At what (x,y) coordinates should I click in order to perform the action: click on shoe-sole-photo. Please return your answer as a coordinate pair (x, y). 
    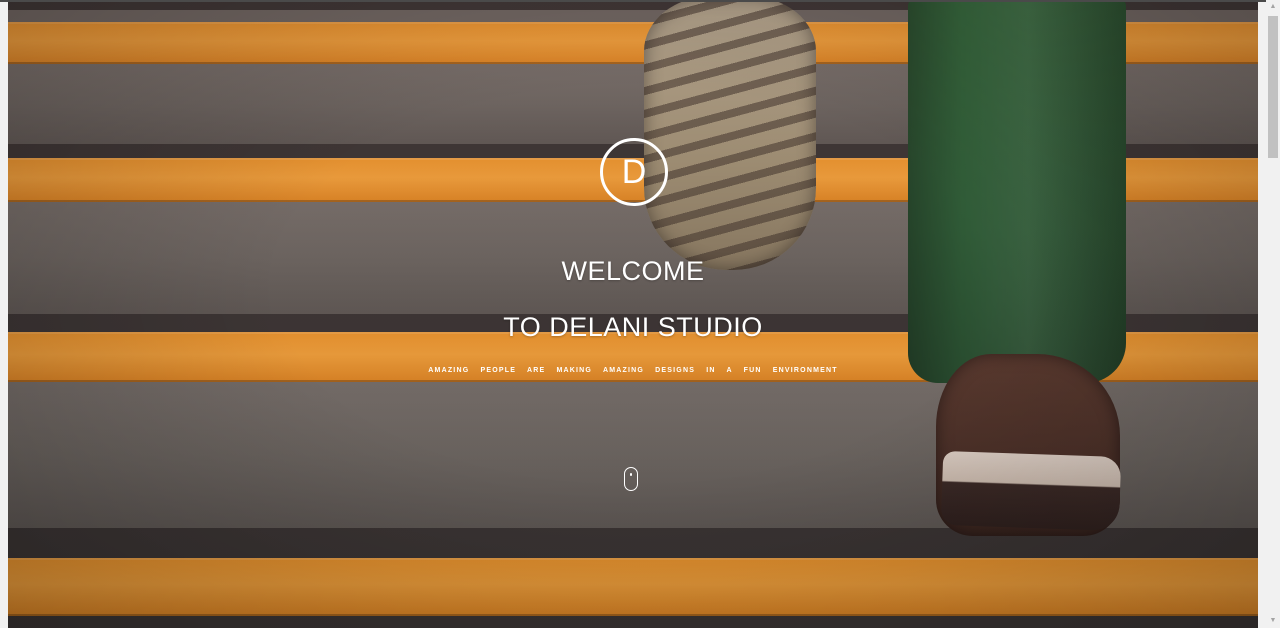
    Looking at the image, I should click on (730, 136).